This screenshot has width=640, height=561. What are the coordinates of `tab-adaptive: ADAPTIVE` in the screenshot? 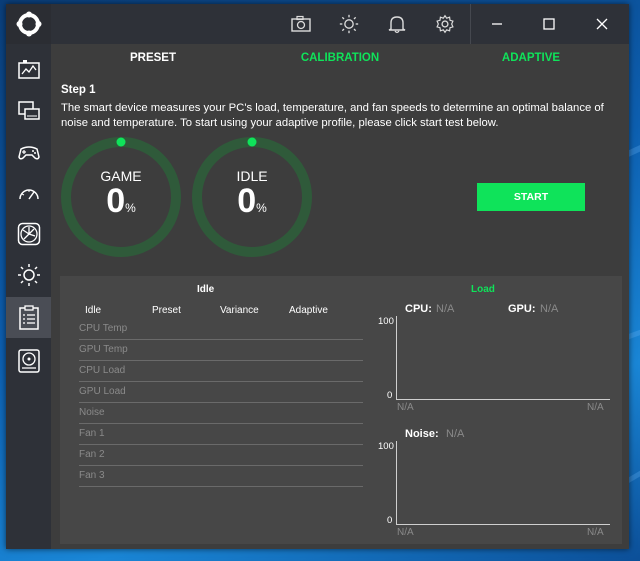 It's located at (531, 58).